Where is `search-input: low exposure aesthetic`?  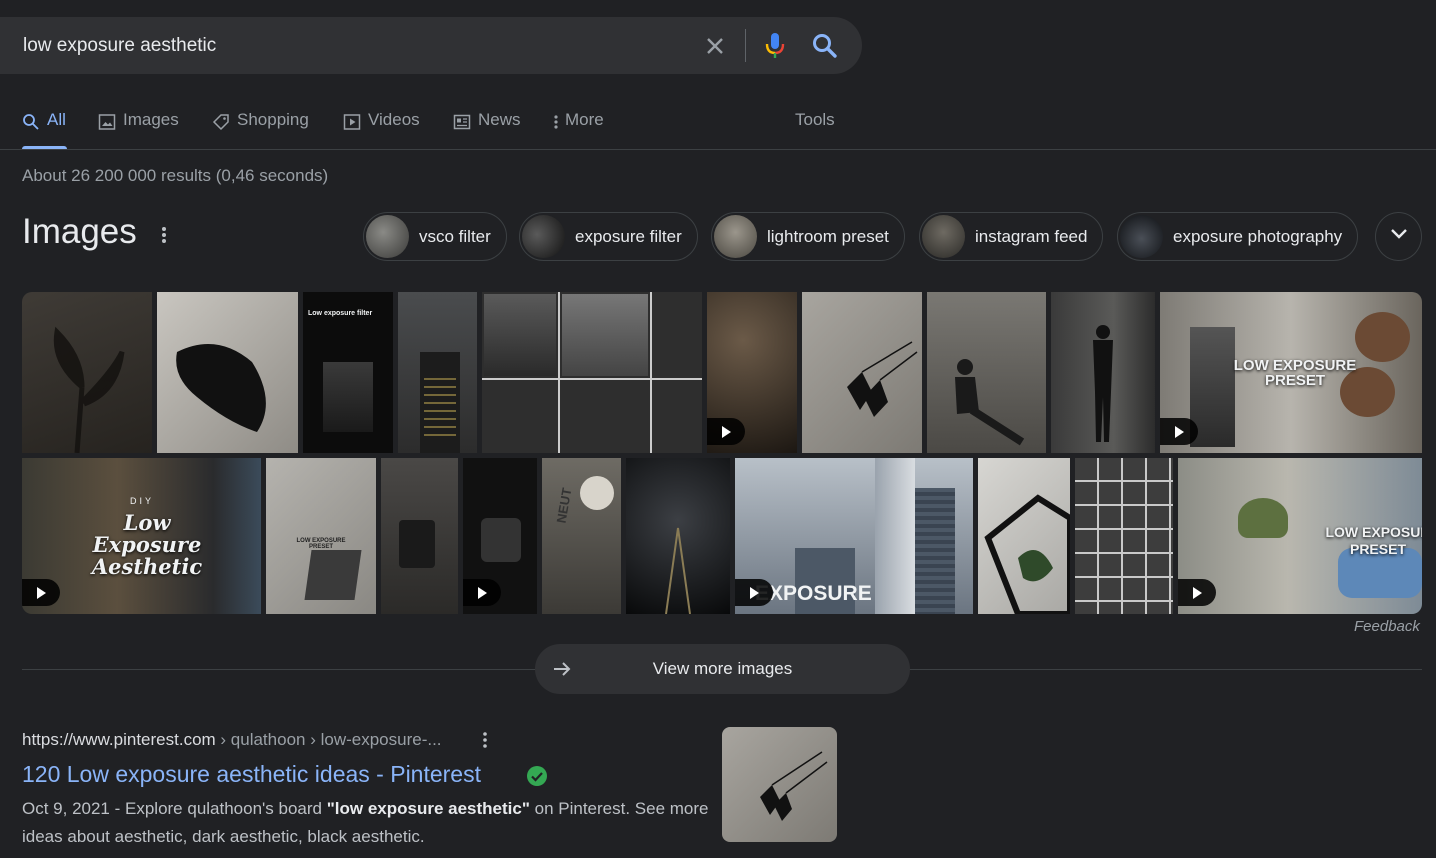
search-input: low exposure aesthetic is located at coordinates (119, 45).